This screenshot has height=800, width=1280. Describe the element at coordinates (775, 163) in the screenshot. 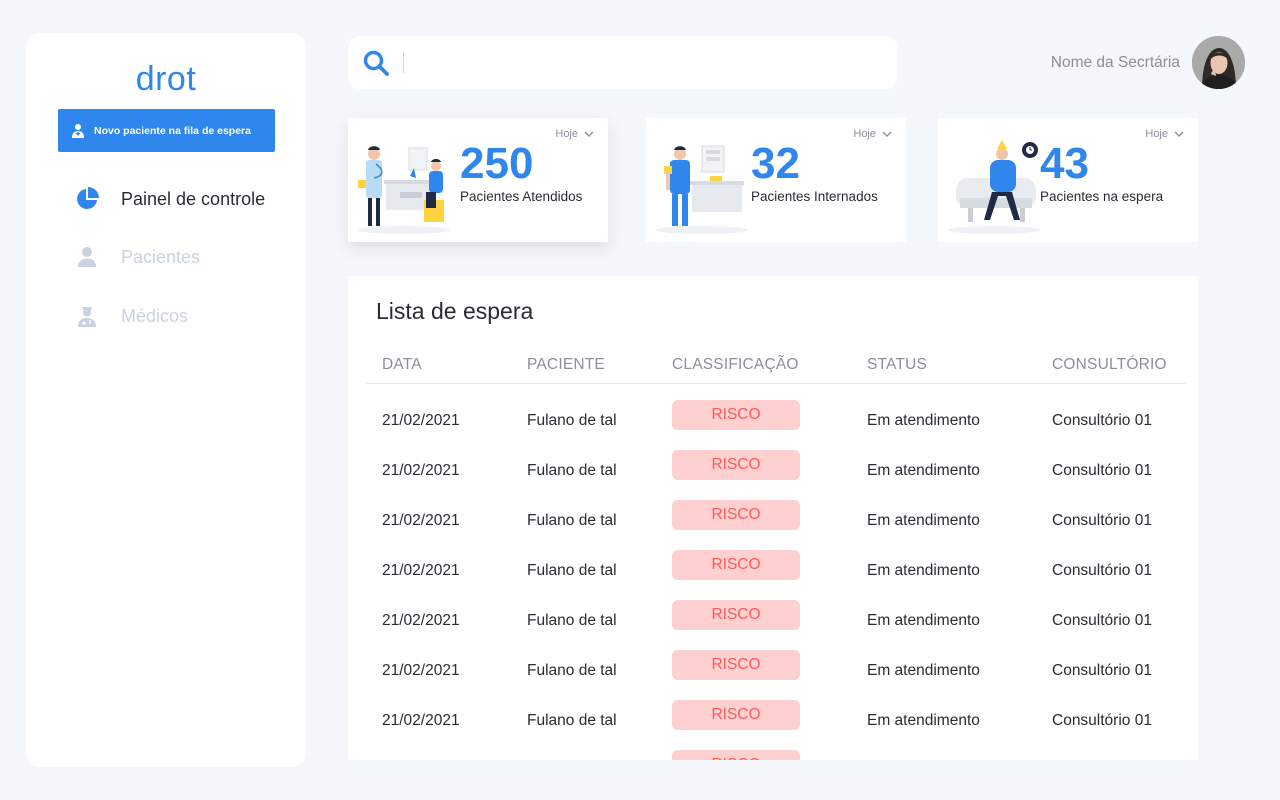

I see `stat-value: 32` at that location.